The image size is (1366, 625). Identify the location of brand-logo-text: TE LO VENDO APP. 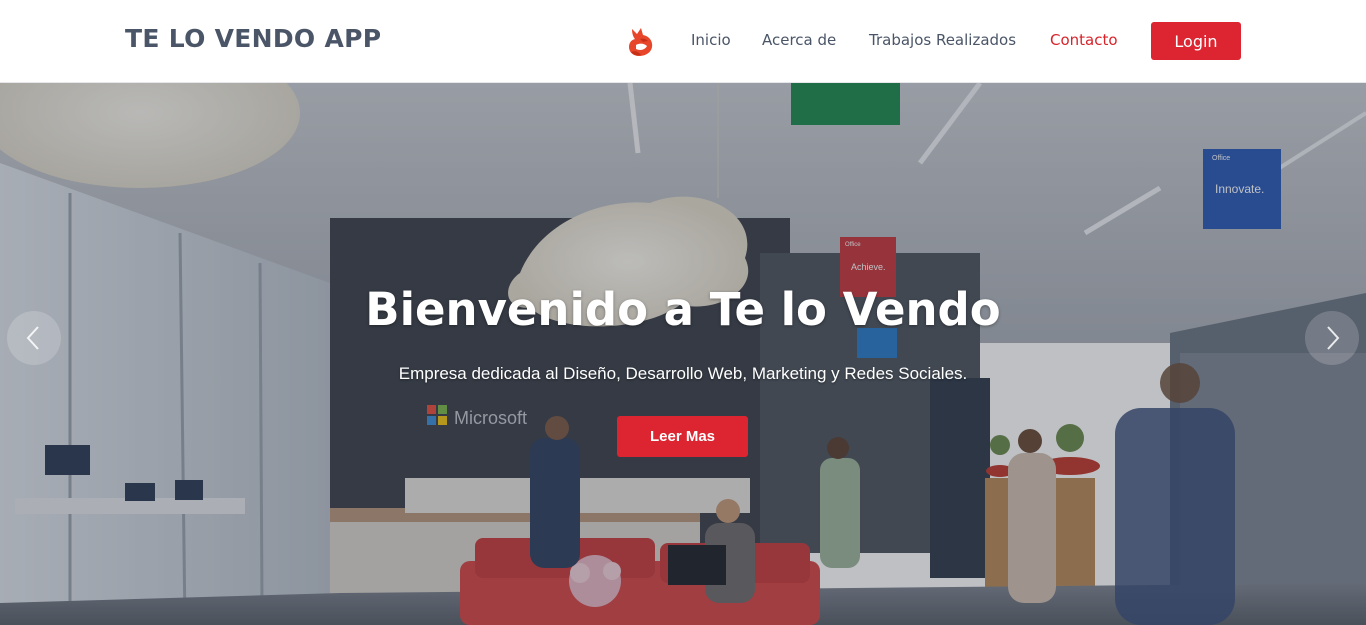
(253, 38).